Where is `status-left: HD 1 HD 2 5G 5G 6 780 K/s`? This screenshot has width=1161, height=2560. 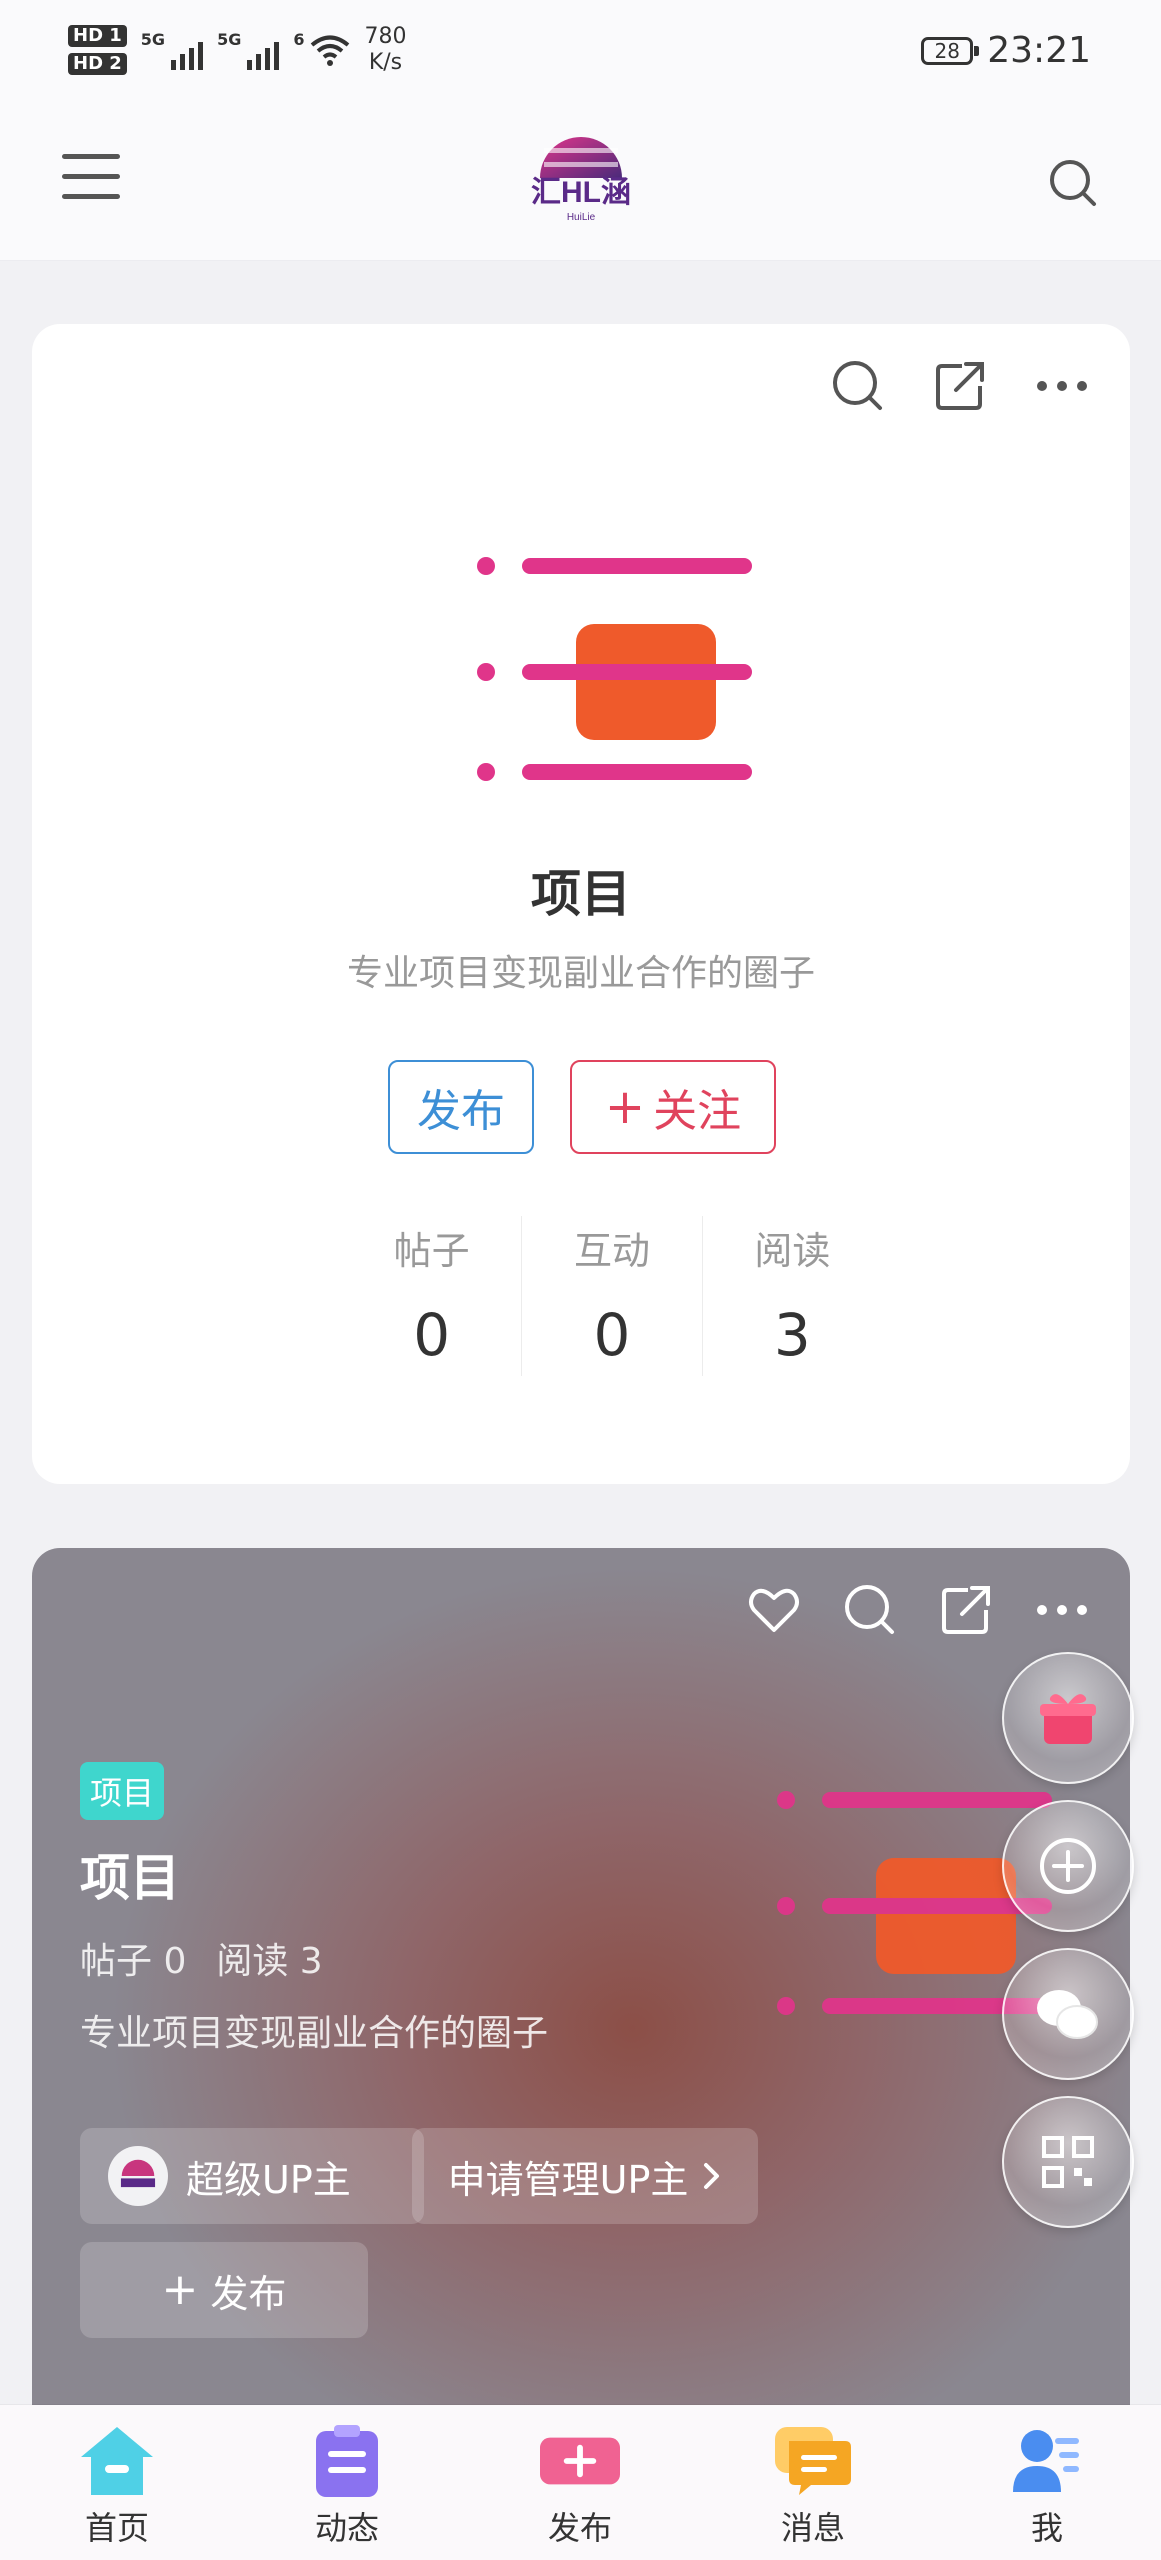 status-left: HD 1 HD 2 5G 5G 6 780 K/s is located at coordinates (237, 50).